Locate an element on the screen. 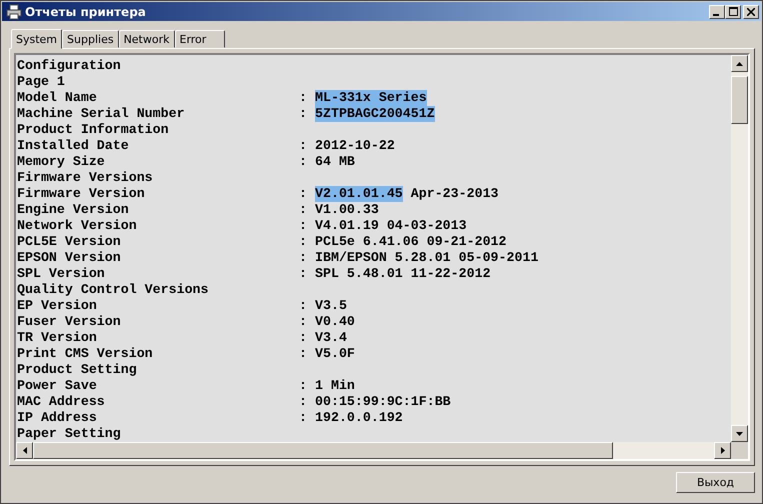 This screenshot has width=763, height=504. tab: Network is located at coordinates (146, 39).